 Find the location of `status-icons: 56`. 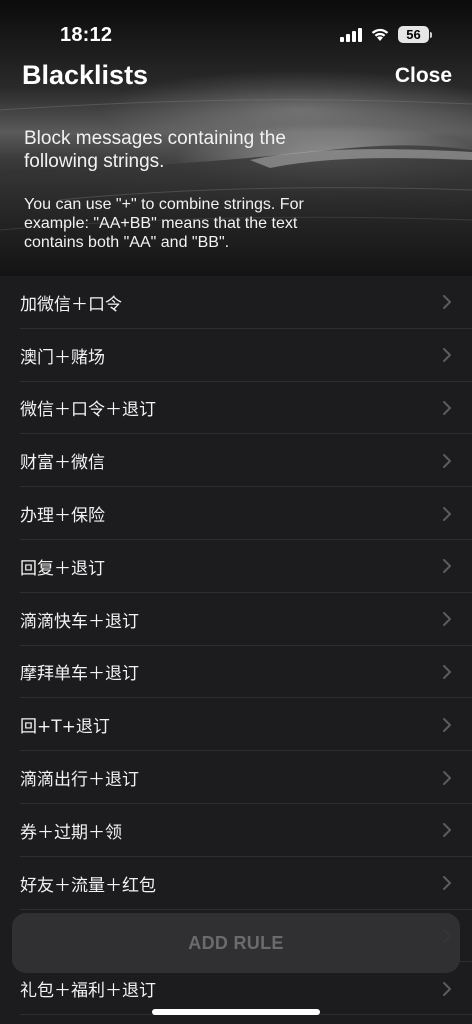

status-icons: 56 is located at coordinates (386, 34).